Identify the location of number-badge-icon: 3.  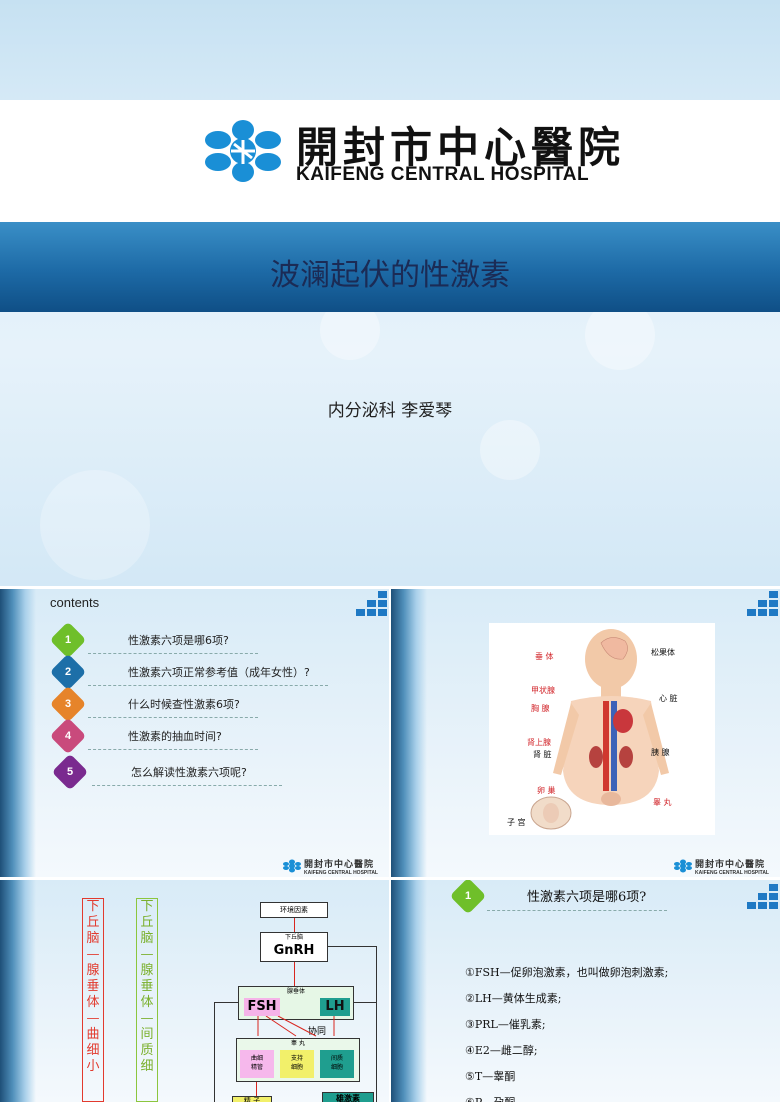
(68, 704).